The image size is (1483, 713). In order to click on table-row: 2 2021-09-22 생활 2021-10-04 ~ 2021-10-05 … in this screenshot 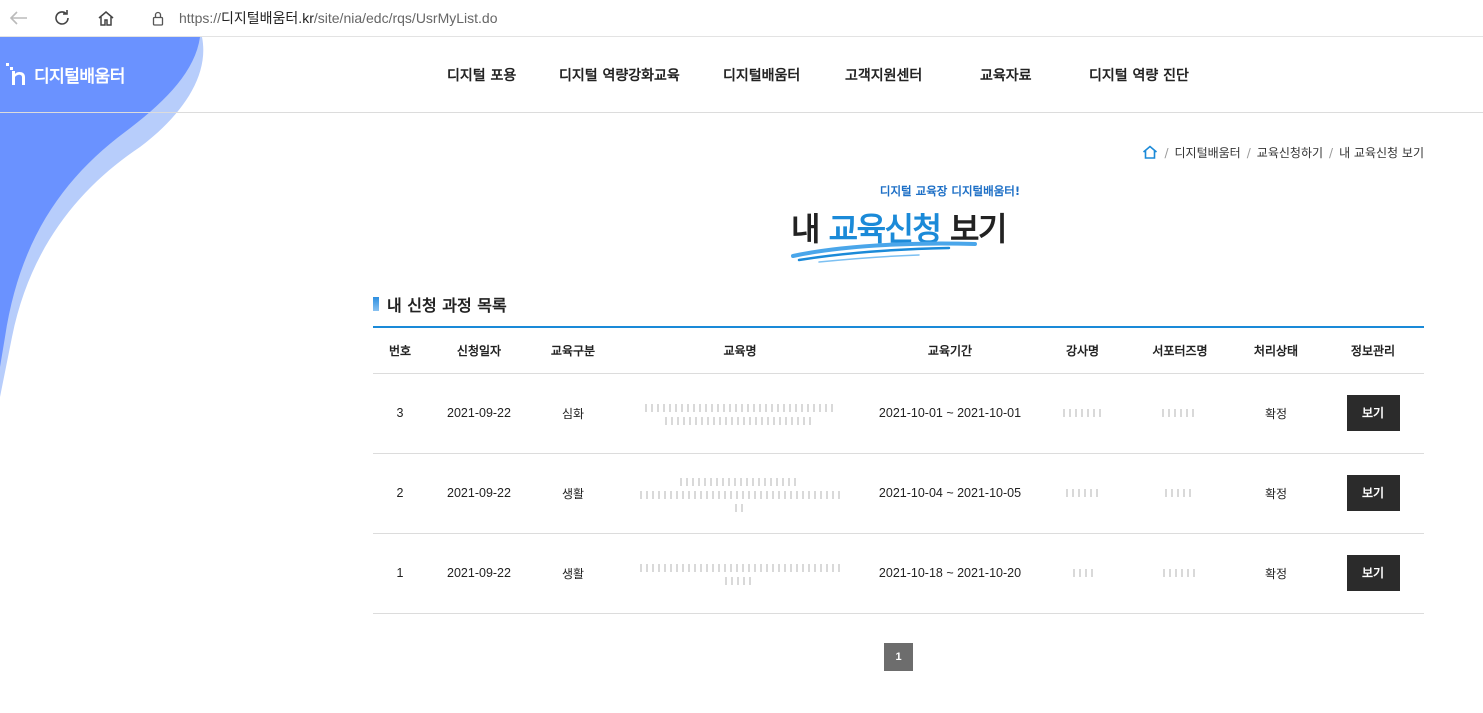, I will do `click(898, 493)`.